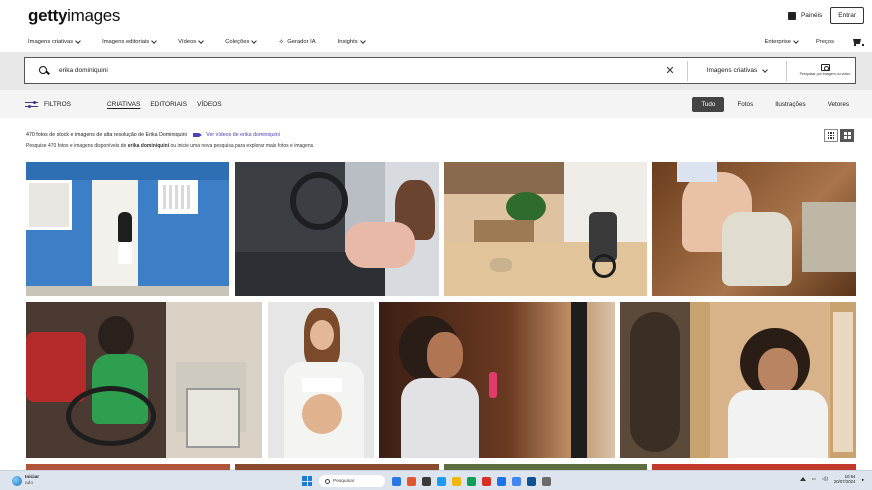 The height and width of the screenshot is (490, 872). What do you see at coordinates (241, 41) in the screenshot?
I see `nav-collections: Coleções` at bounding box center [241, 41].